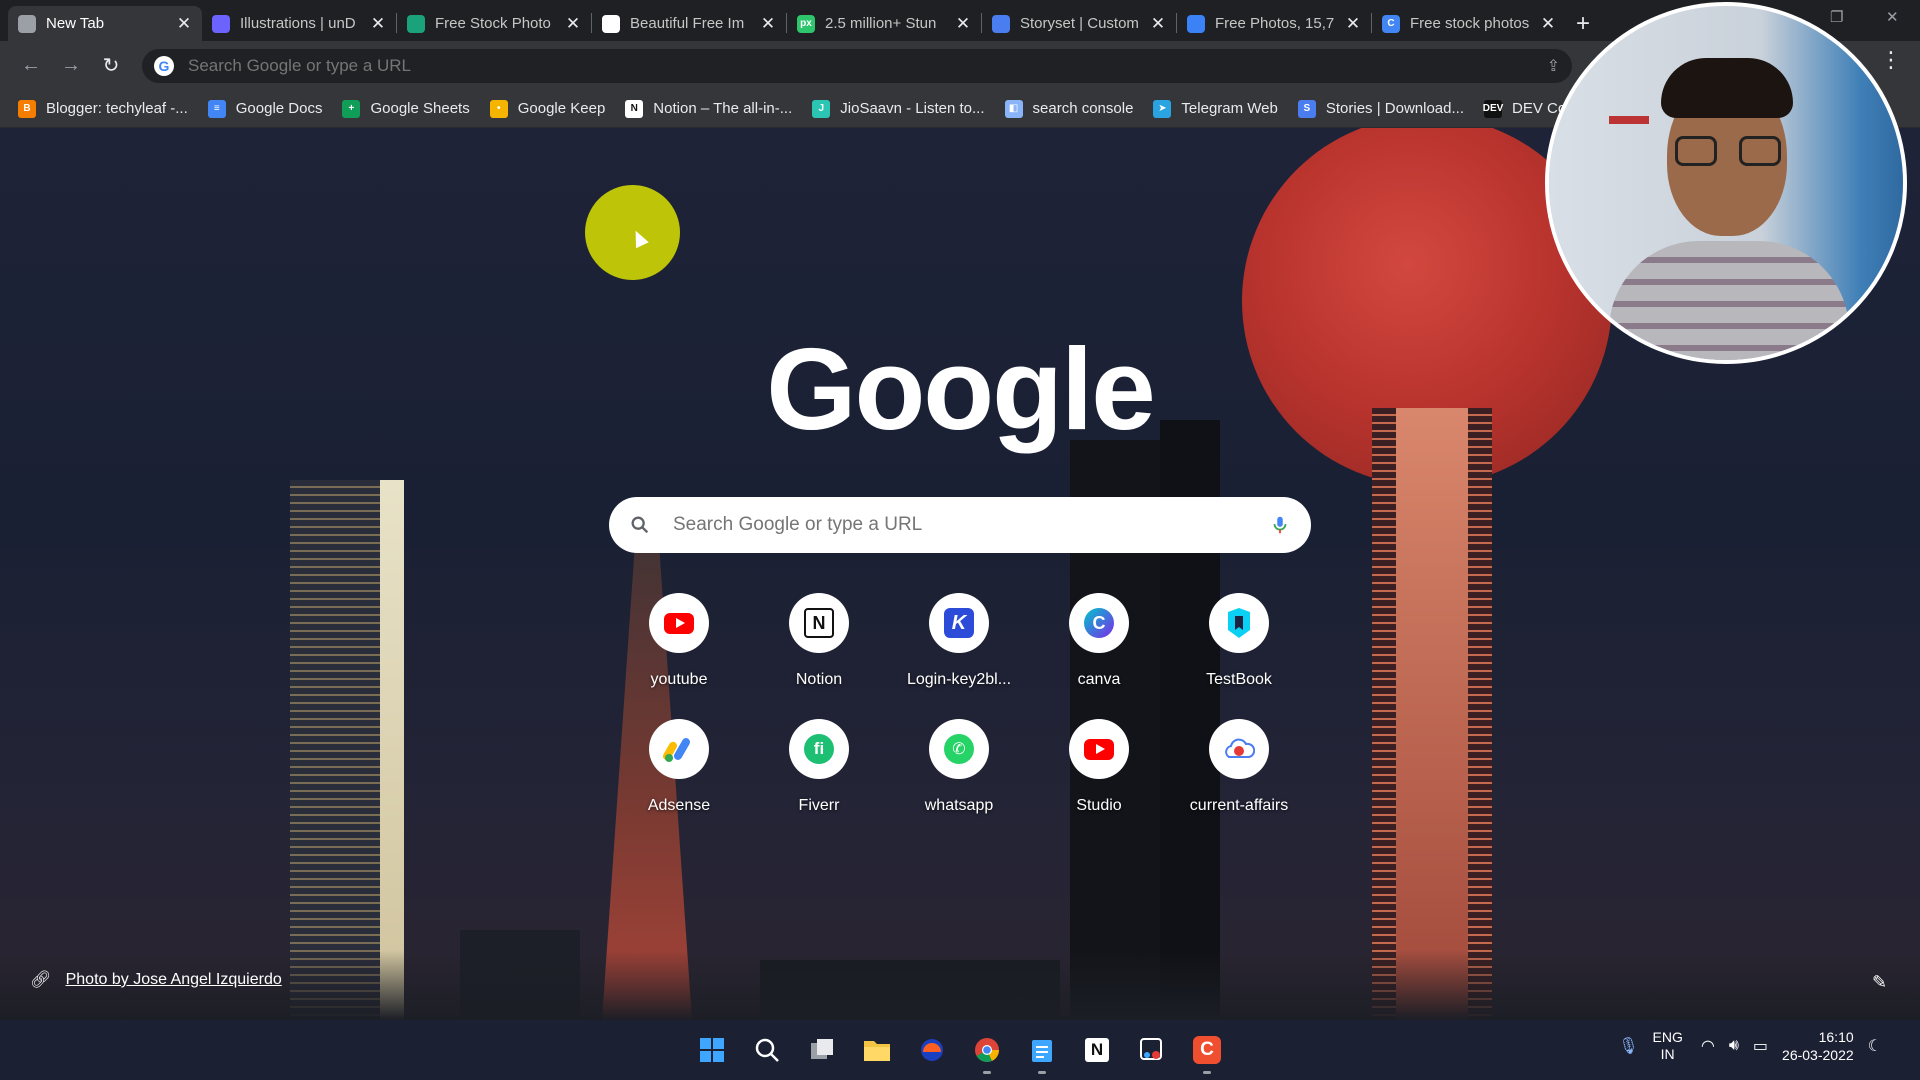 The width and height of the screenshot is (1920, 1080). Describe the element at coordinates (1207, 1052) in the screenshot. I see `camtasia-icon: C` at that location.